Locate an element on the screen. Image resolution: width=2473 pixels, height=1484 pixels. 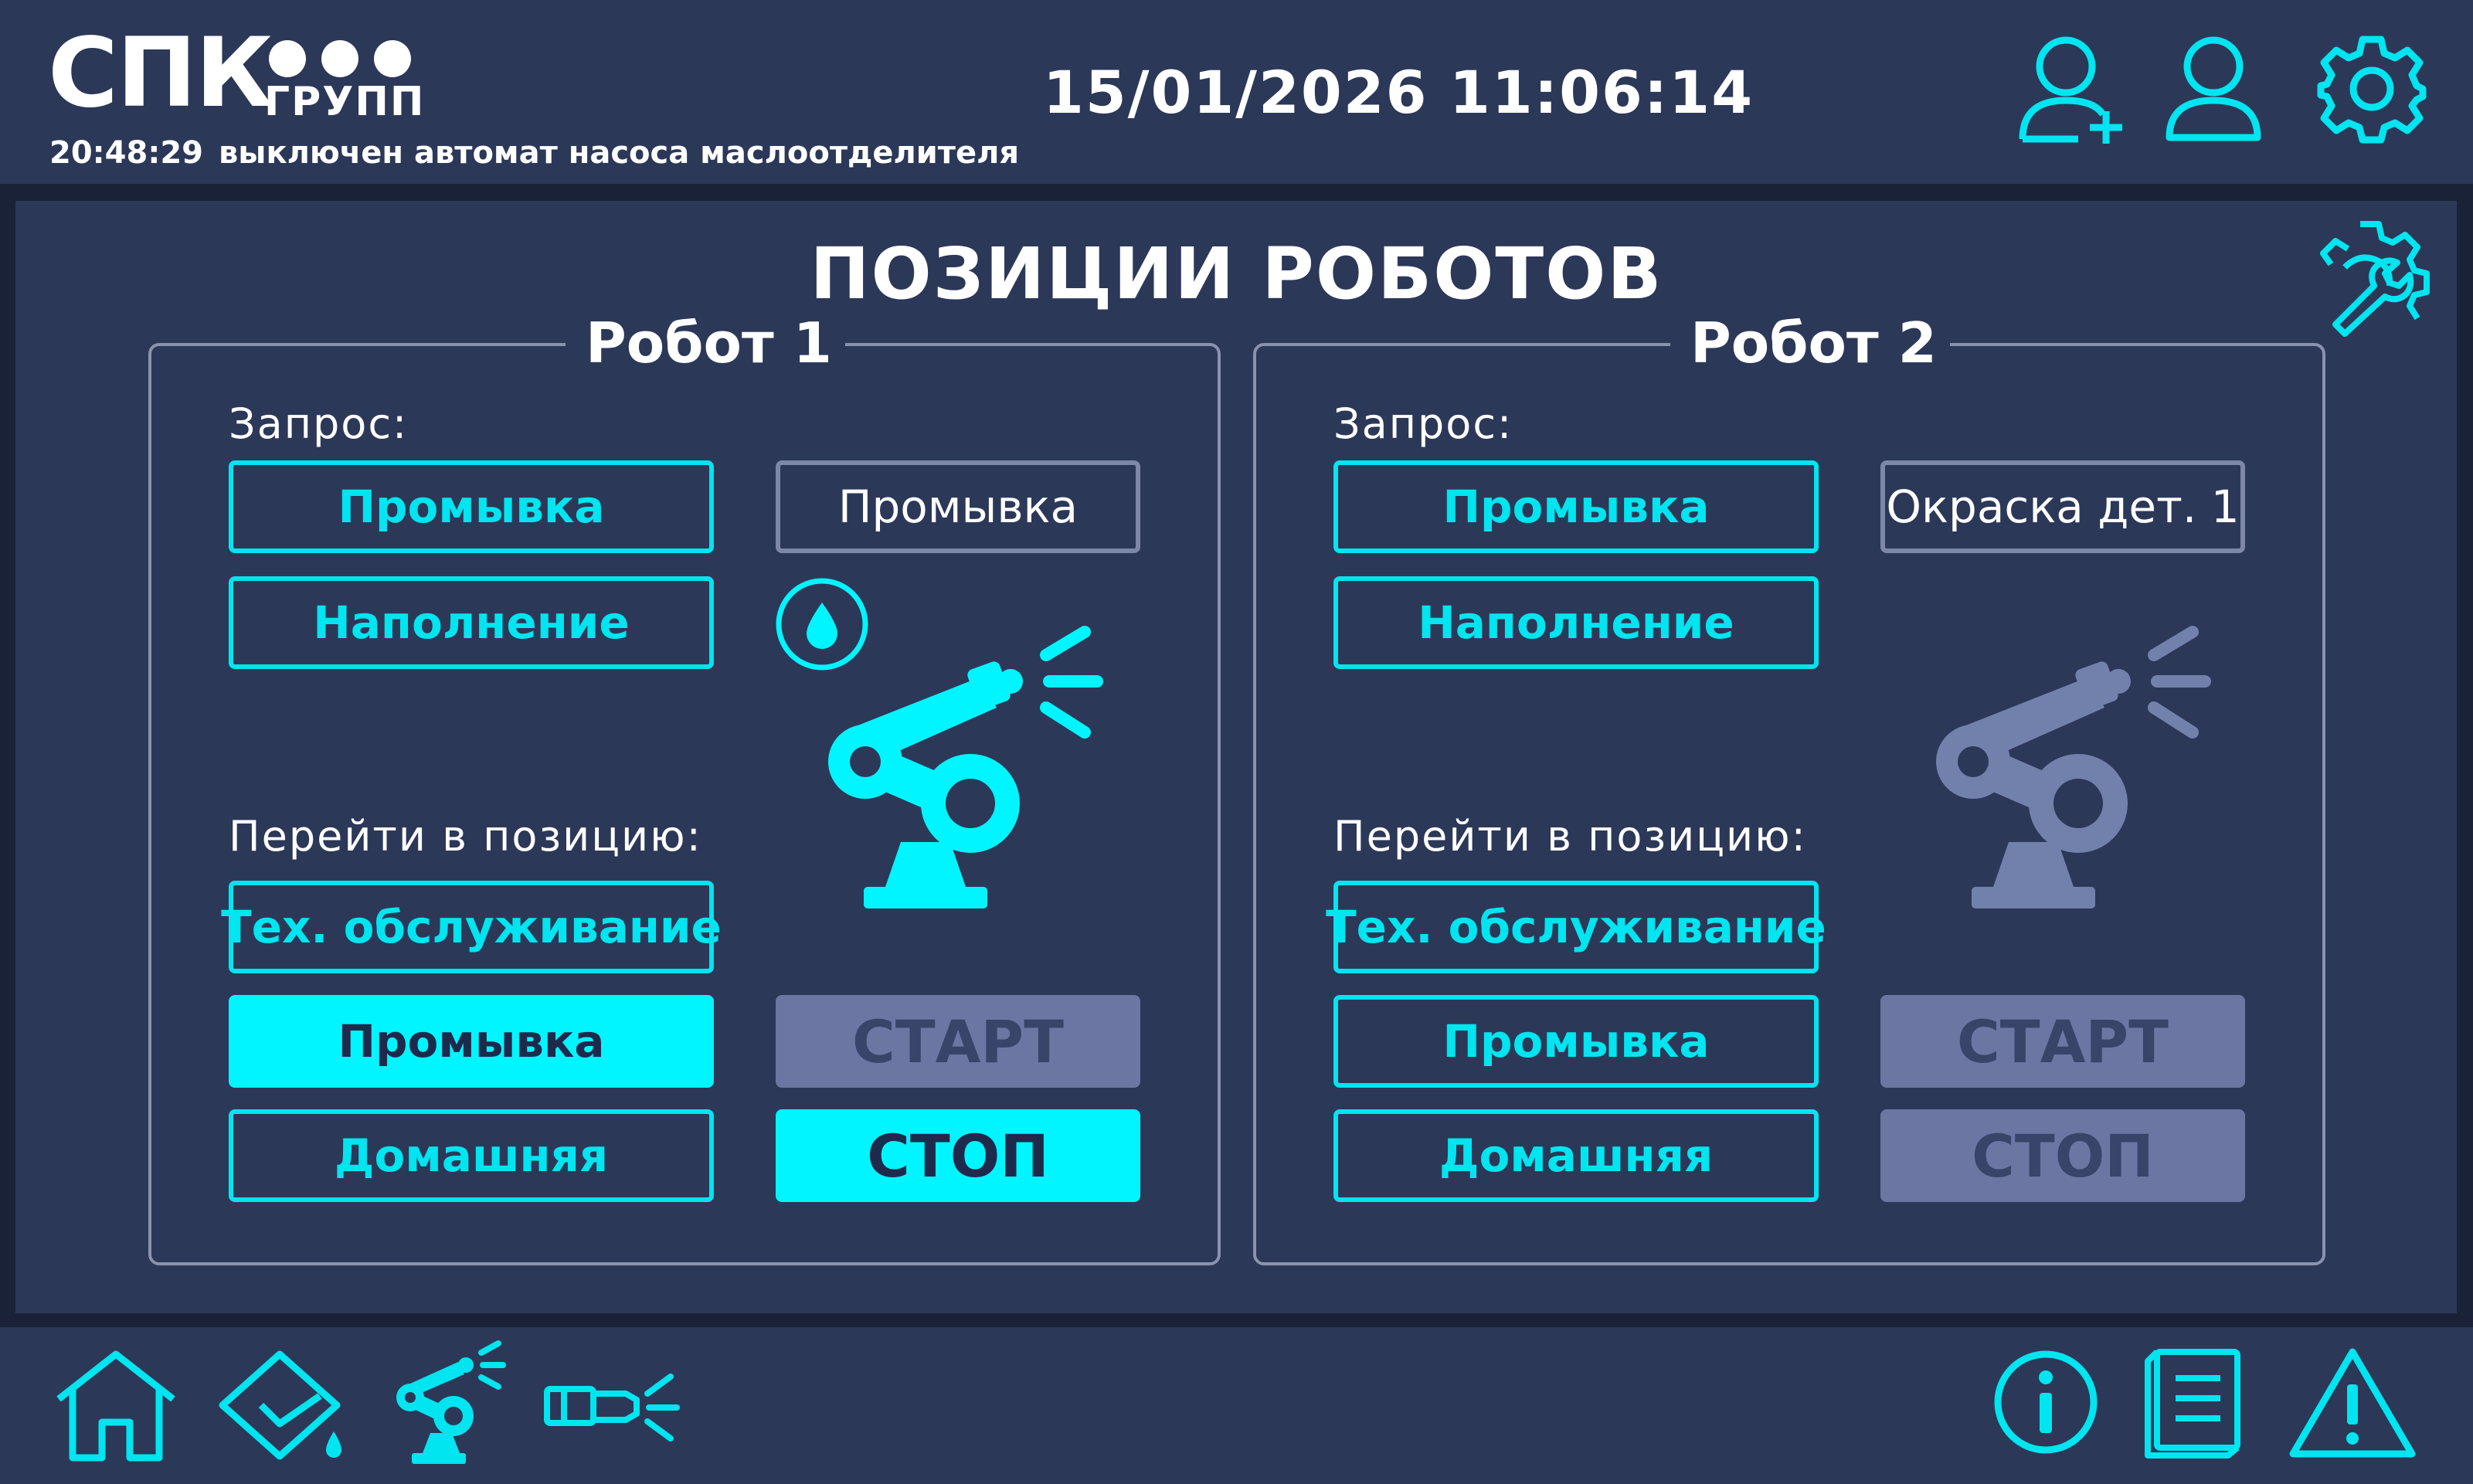
warning-icon is located at coordinates (2352, 1402).